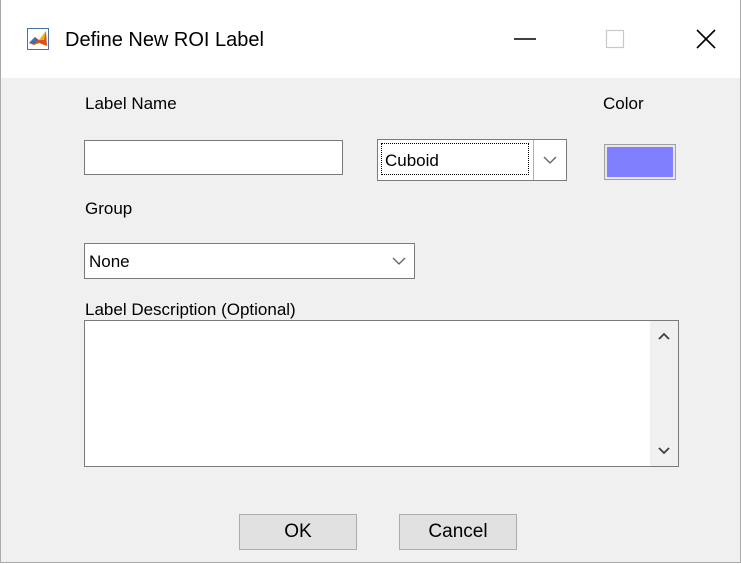 This screenshot has height=564, width=741. I want to click on minimize-button, so click(525, 39).